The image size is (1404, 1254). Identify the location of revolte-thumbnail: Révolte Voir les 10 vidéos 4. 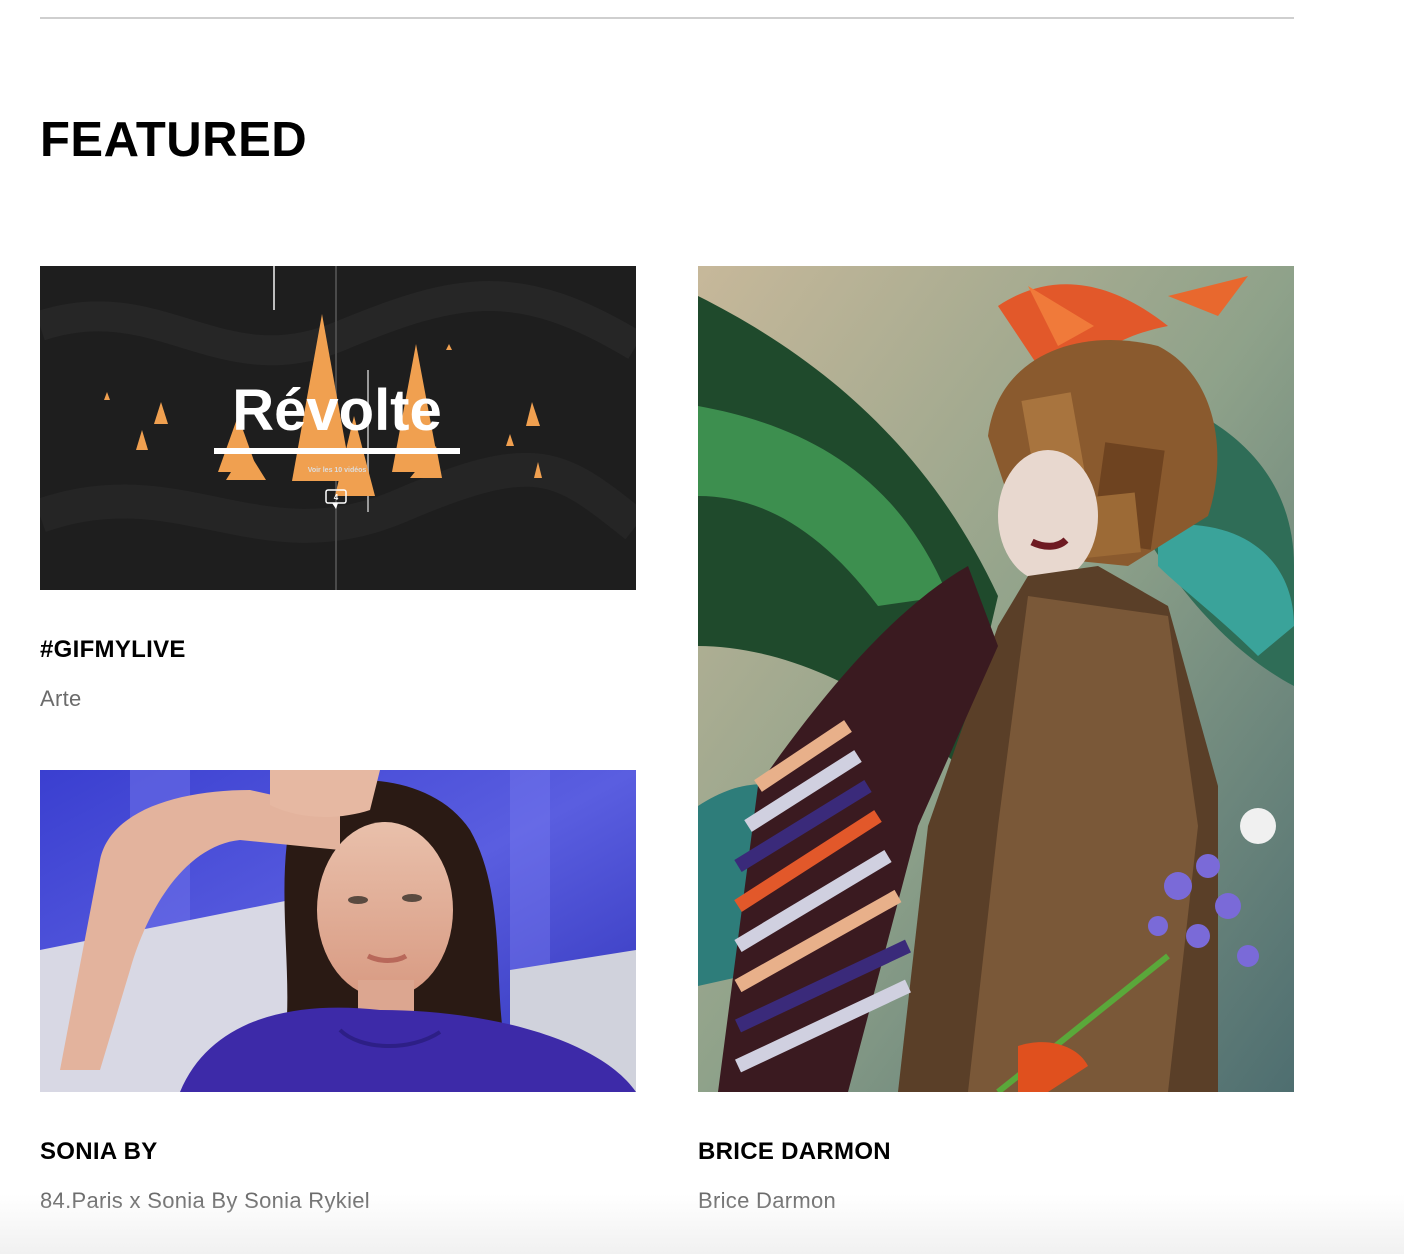
(338, 428).